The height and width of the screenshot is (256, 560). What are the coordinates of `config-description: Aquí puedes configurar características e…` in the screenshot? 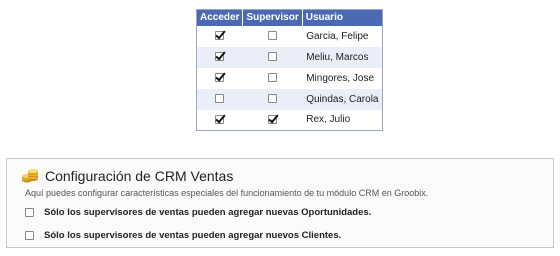 It's located at (227, 193).